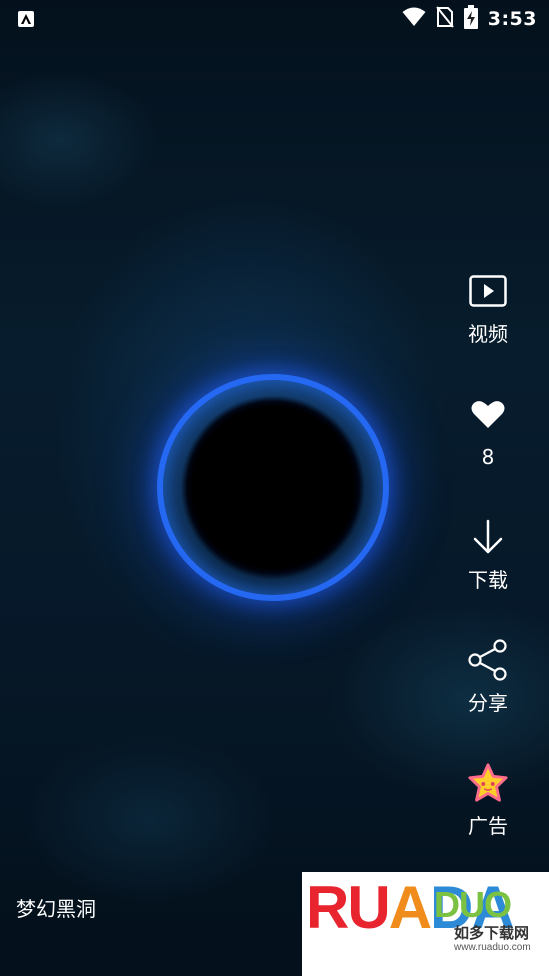  What do you see at coordinates (492, 947) in the screenshot?
I see `watermark-url: www.ruaduo.com` at bounding box center [492, 947].